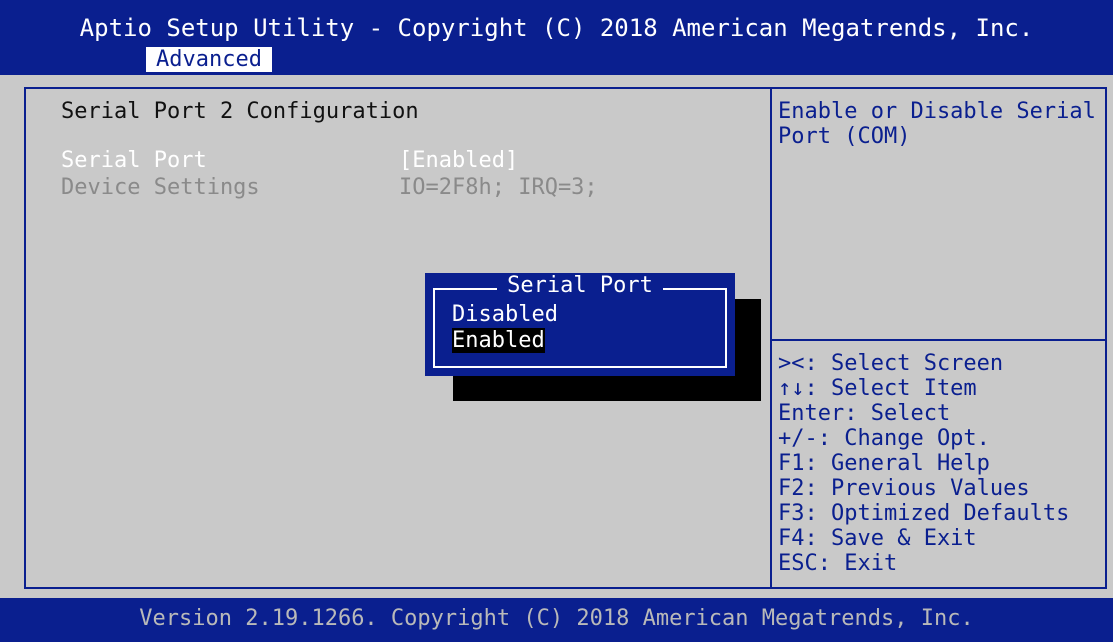  What do you see at coordinates (498, 187) in the screenshot?
I see `device-settings-value: IO=2F8h; IRQ=3;` at bounding box center [498, 187].